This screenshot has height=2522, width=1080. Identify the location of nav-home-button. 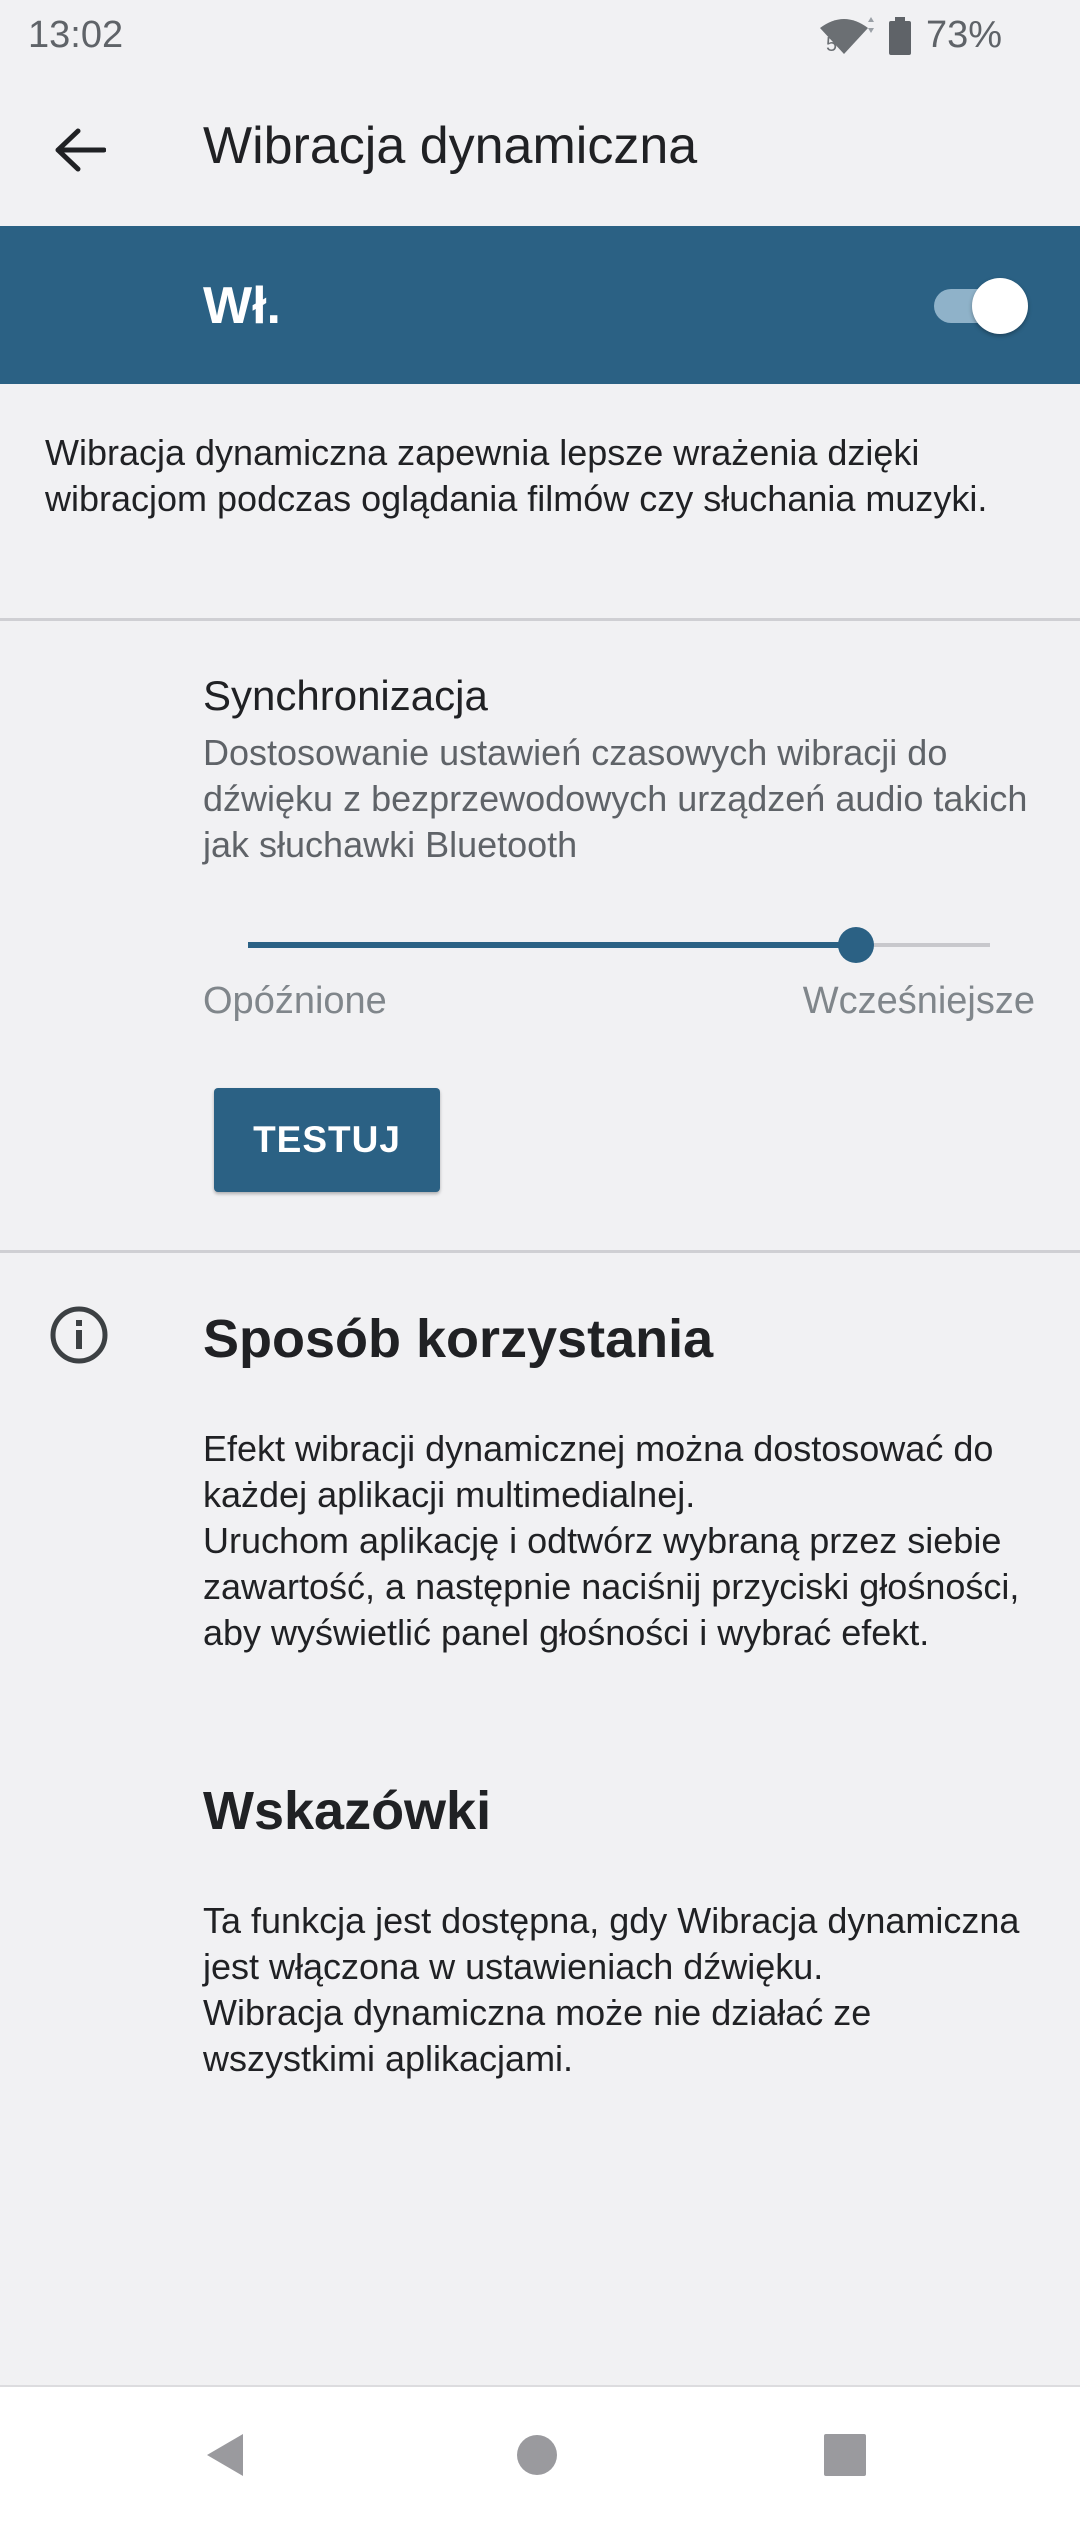
(537, 2457).